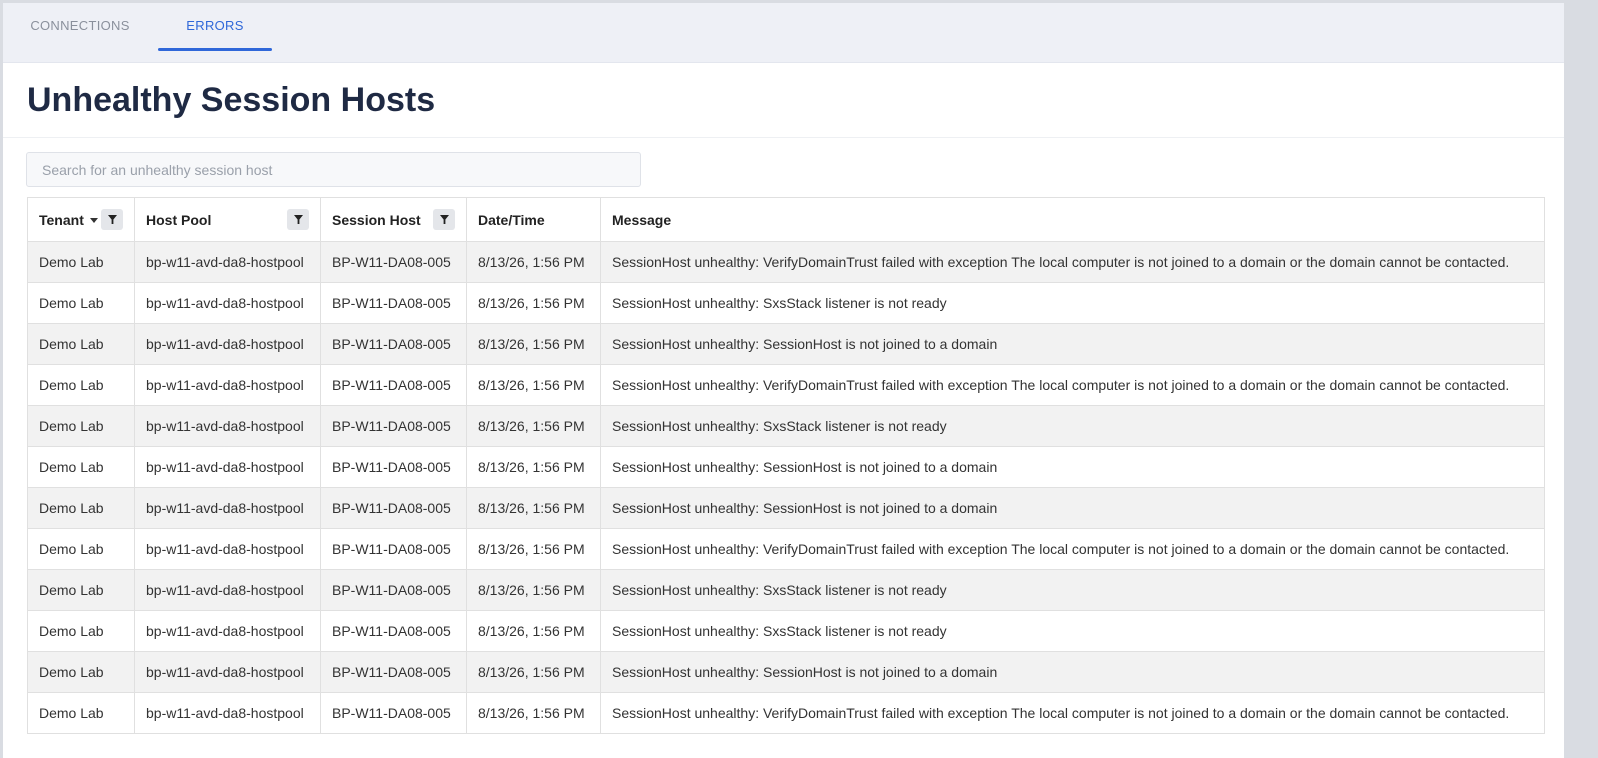 The width and height of the screenshot is (1598, 758). What do you see at coordinates (642, 219) in the screenshot?
I see `column-header-label: Message` at bounding box center [642, 219].